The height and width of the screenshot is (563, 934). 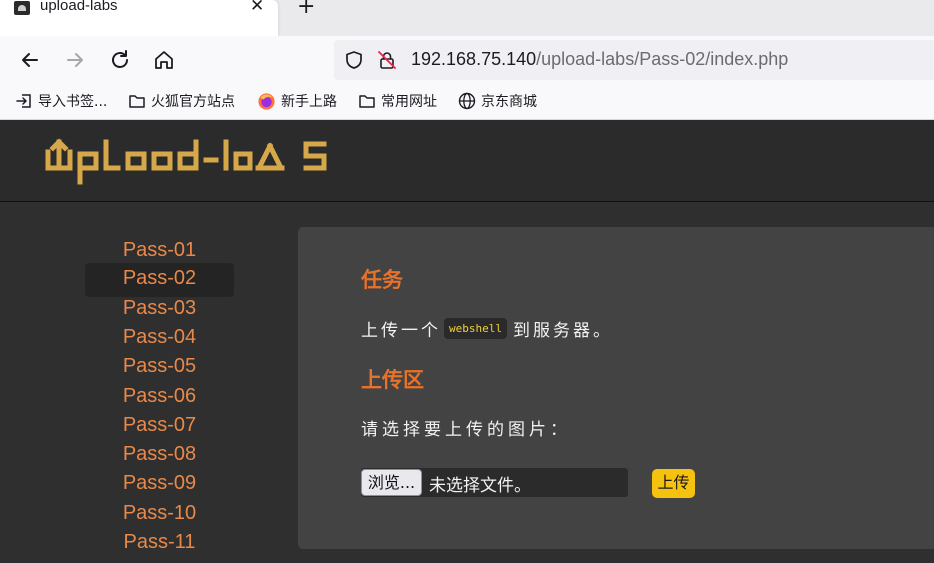 I want to click on close-tab-icon: ✕, so click(x=257, y=8).